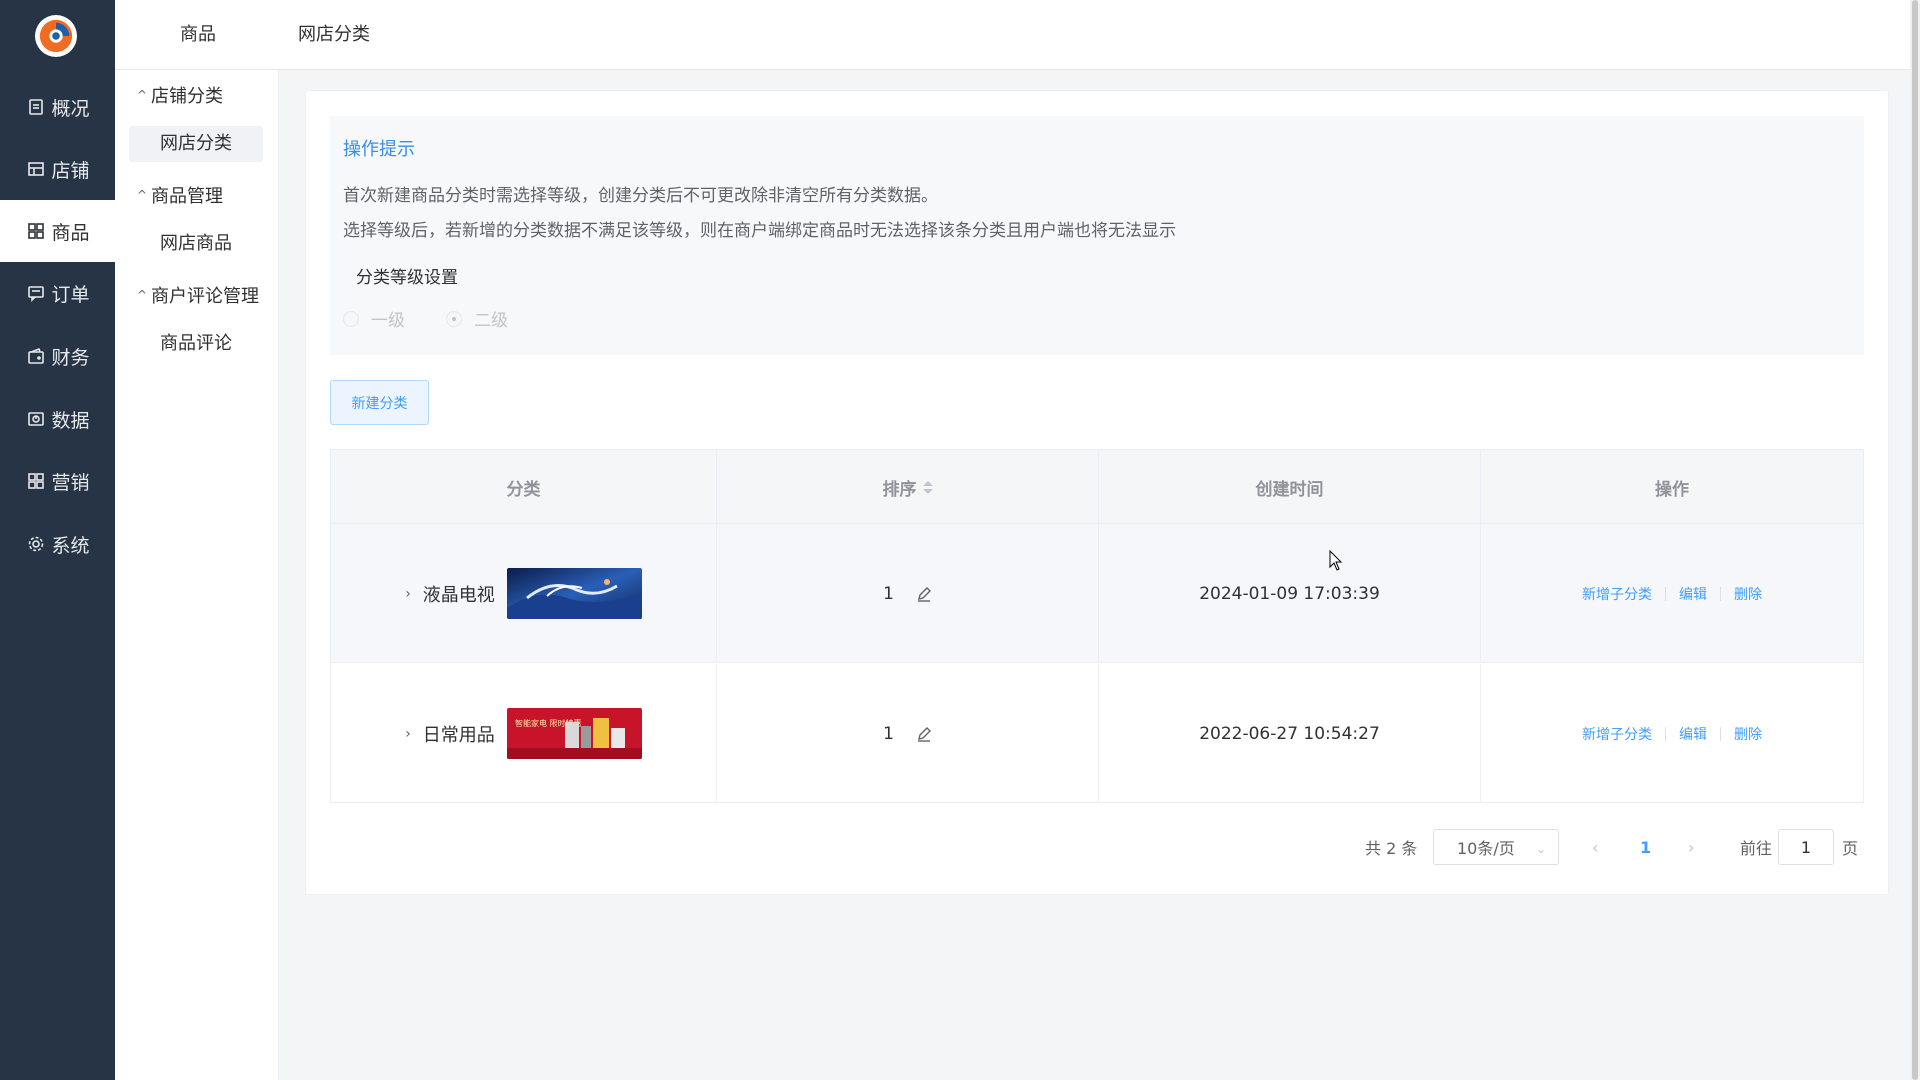 The height and width of the screenshot is (1080, 1920). I want to click on radio-label: 二级, so click(491, 321).